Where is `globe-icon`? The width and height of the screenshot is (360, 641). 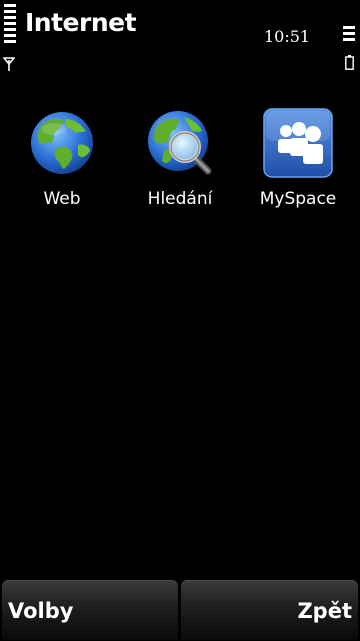 globe-icon is located at coordinates (62, 143).